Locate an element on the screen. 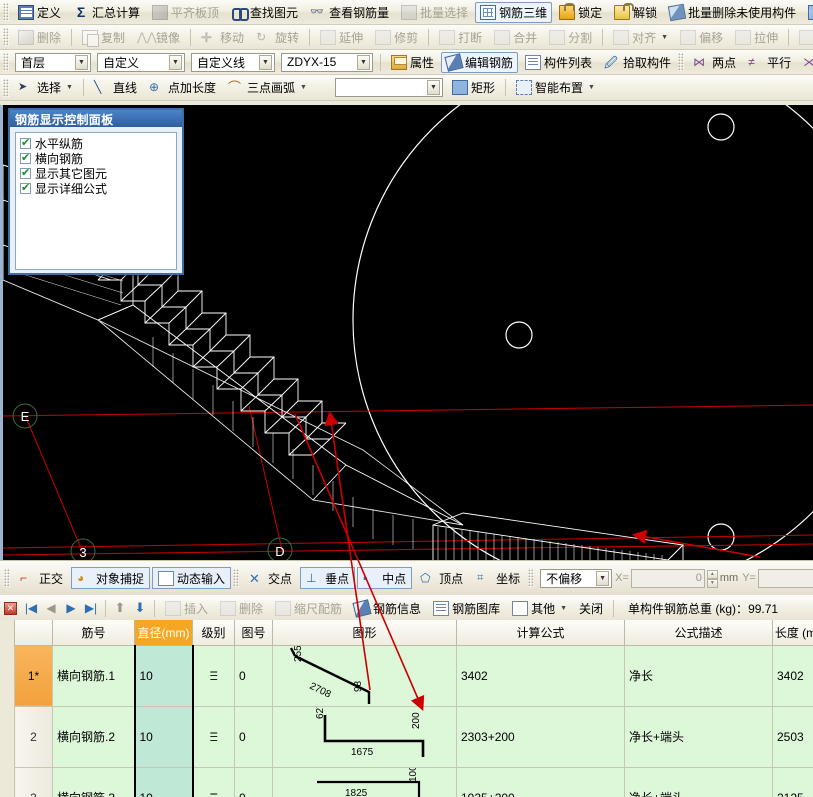 The image size is (813, 797). table-row: 3 横向钢筋.3 10 Ⲷ 0 1825 100 1925+200 净长+端头 is located at coordinates (413, 781).